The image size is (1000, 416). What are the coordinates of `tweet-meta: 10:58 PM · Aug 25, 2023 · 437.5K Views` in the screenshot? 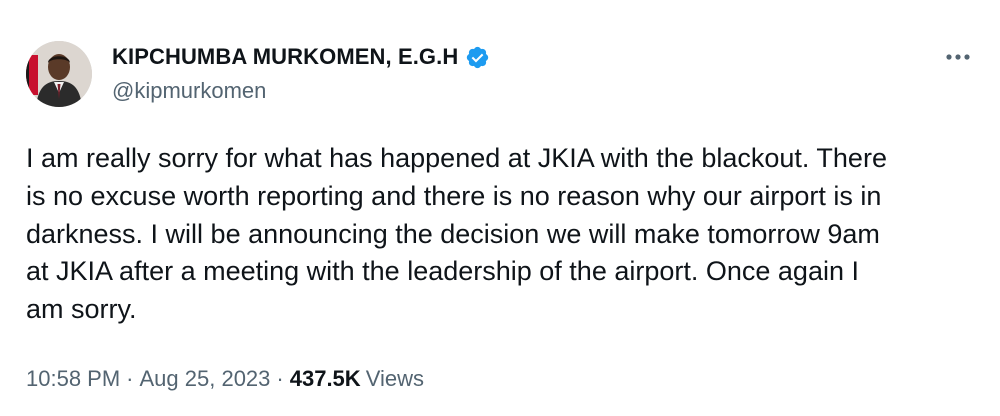 It's located at (225, 379).